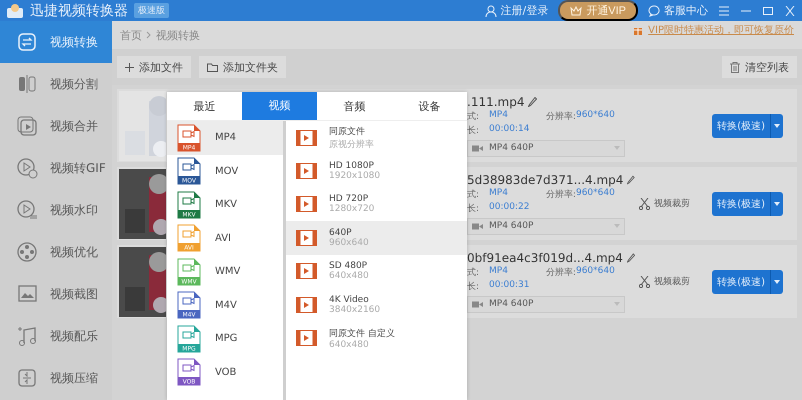 The height and width of the screenshot is (400, 802). Describe the element at coordinates (495, 101) in the screenshot. I see `file-name: .111.mp4` at that location.